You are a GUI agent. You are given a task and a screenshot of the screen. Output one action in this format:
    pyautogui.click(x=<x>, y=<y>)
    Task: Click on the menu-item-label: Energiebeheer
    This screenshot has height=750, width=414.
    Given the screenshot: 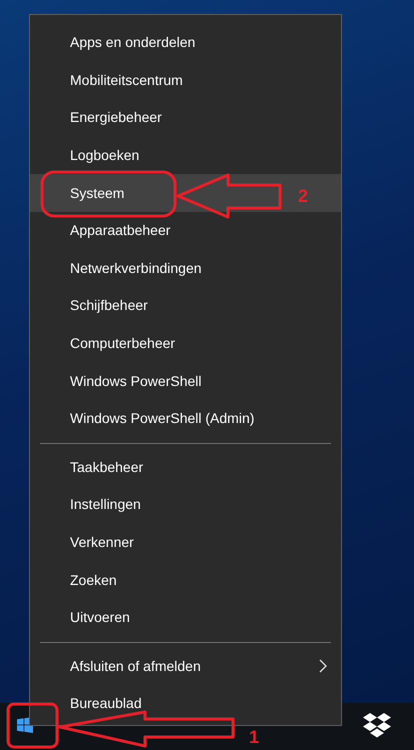 What is the action you would take?
    pyautogui.click(x=116, y=118)
    